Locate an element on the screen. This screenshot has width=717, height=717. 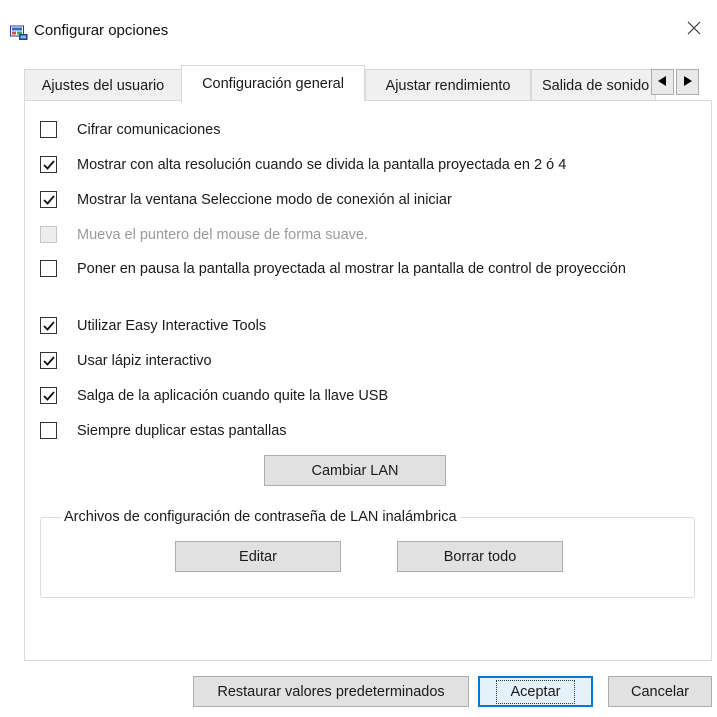
triangle-right-icon is located at coordinates (687, 82).